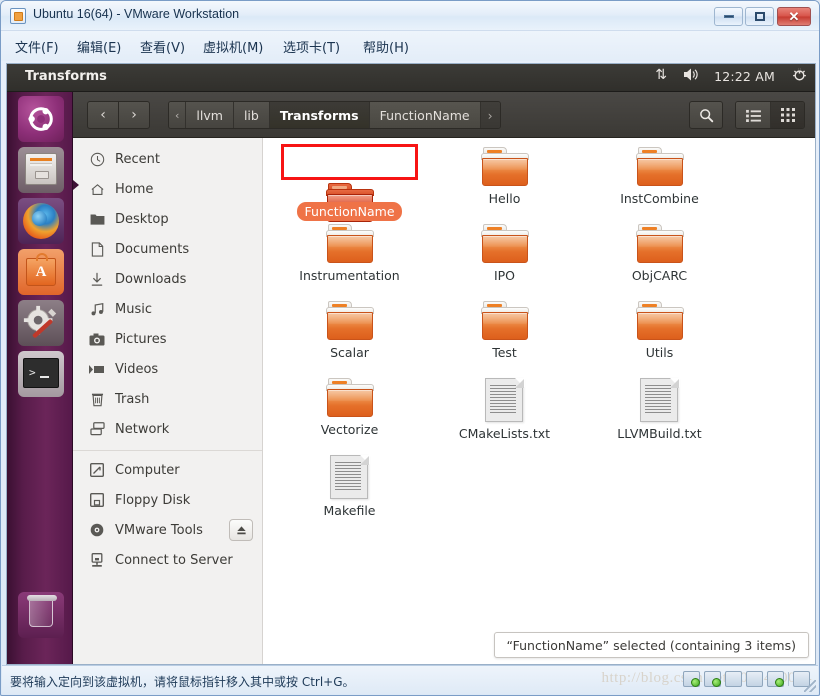  I want to click on video-icon, so click(97, 369).